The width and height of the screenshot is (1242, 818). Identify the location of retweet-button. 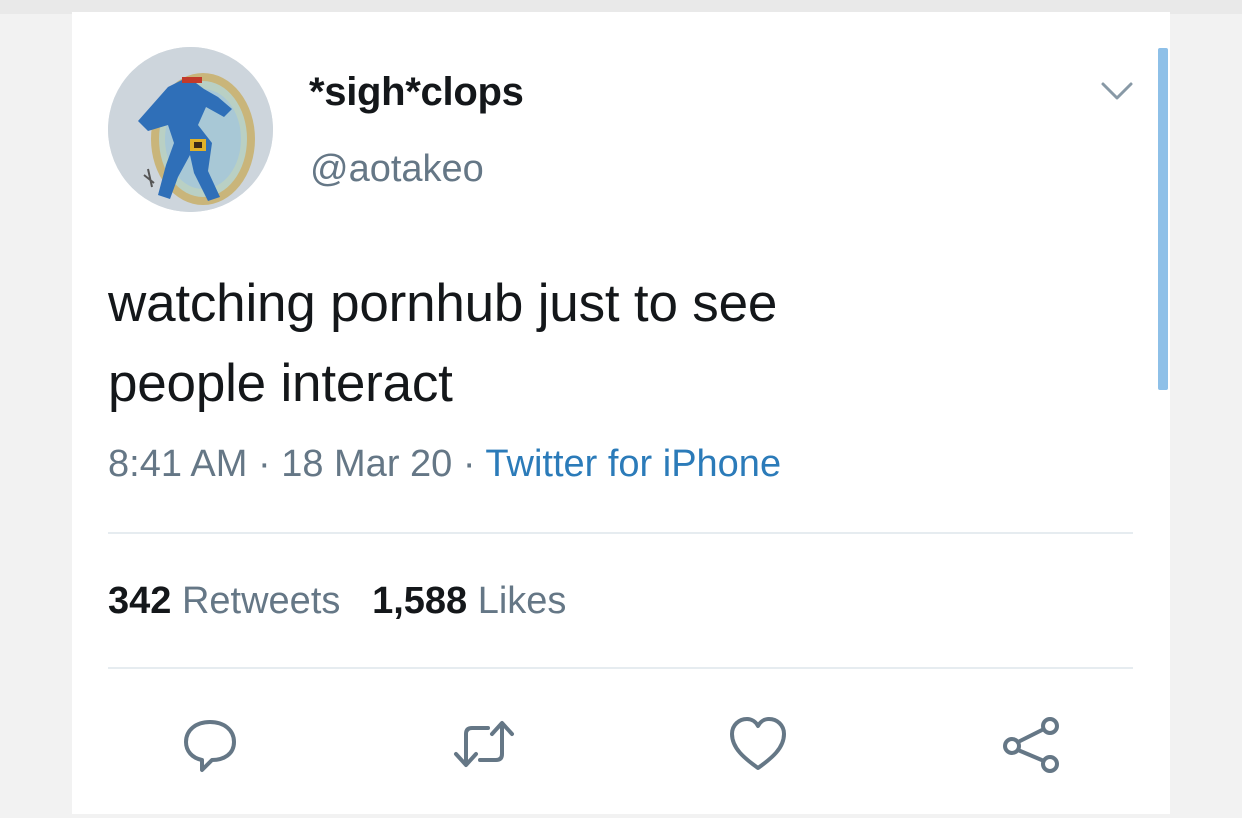
(484, 744).